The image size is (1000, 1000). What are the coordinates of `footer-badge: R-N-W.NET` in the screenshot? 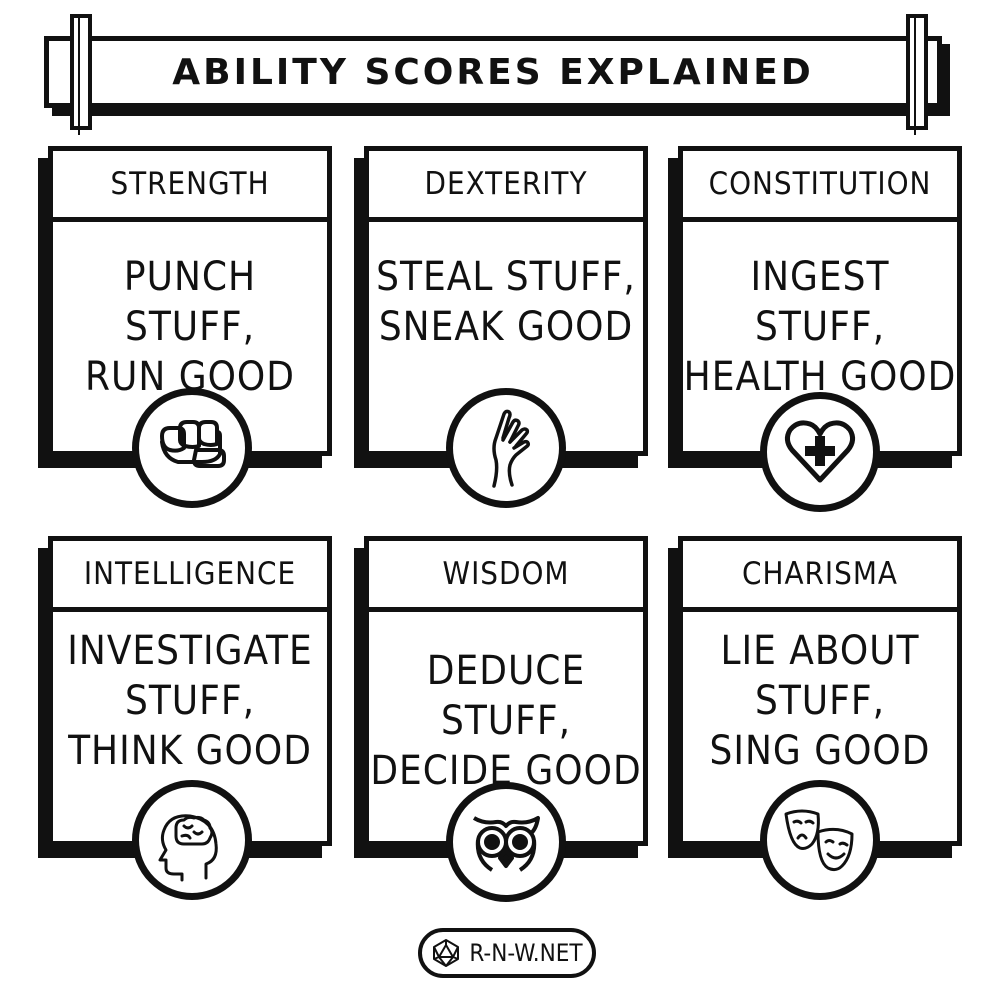 It's located at (507, 953).